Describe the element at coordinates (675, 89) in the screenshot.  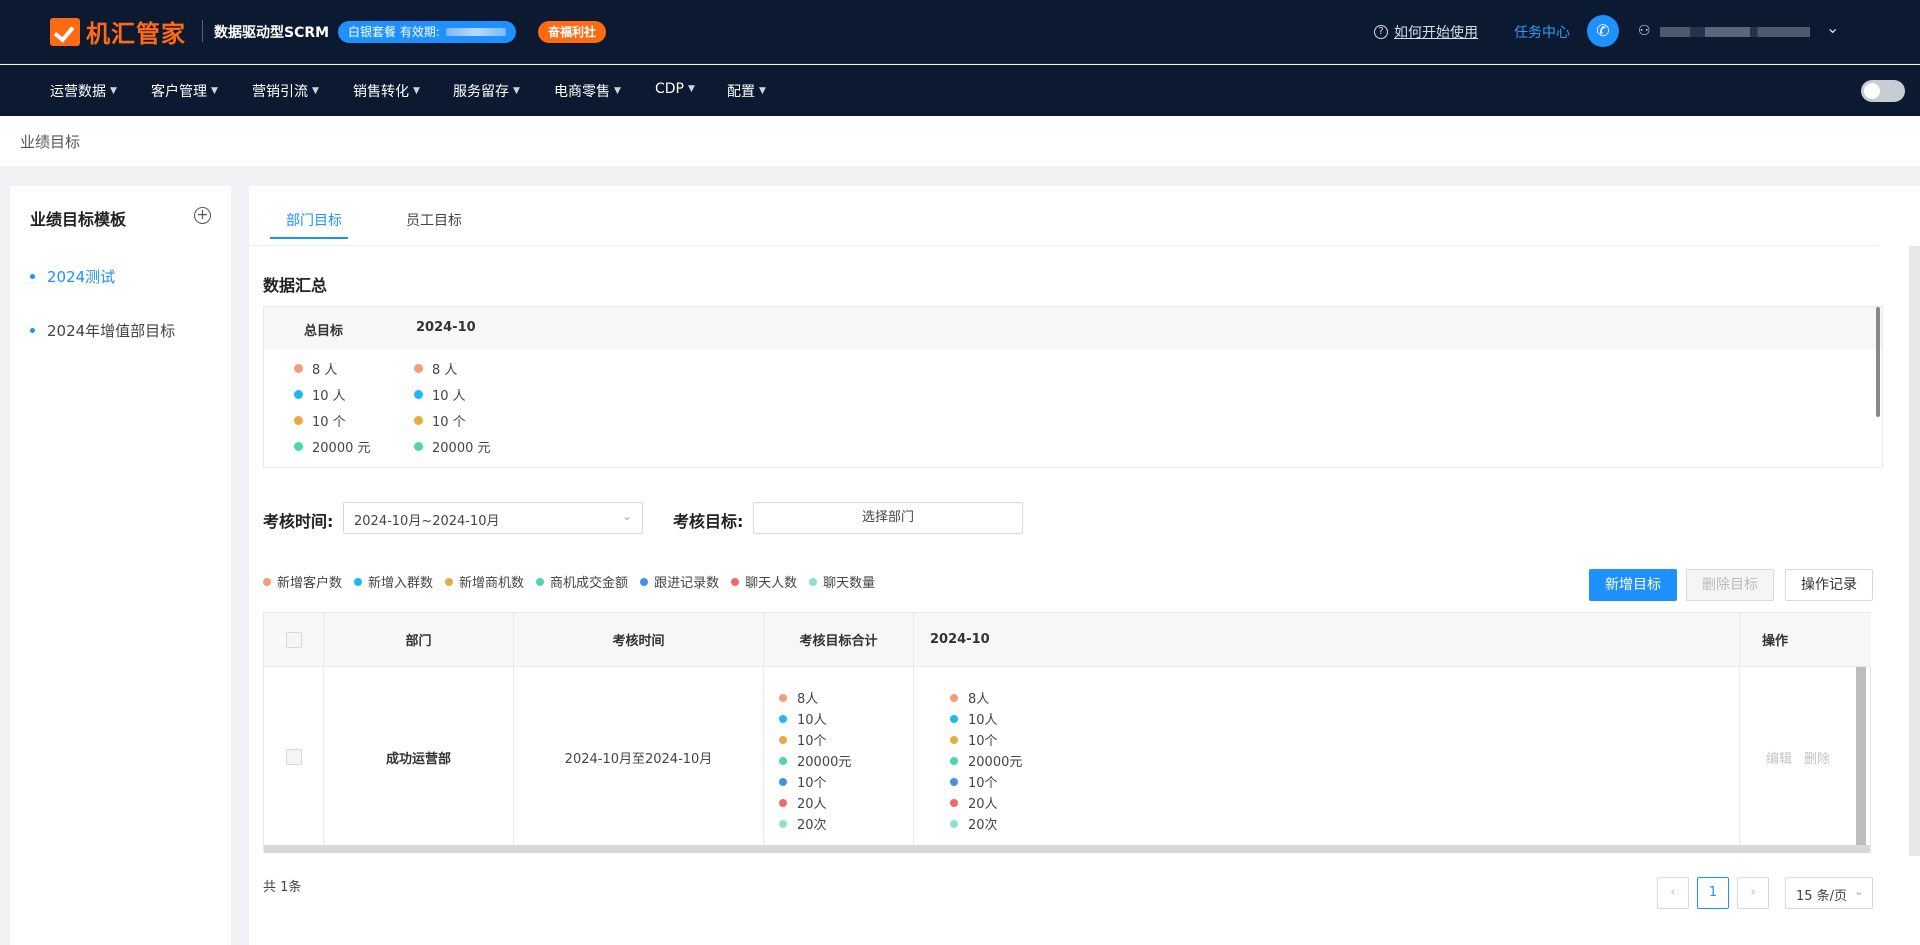
I see `nav-item-cdp: CDP ▼` at that location.